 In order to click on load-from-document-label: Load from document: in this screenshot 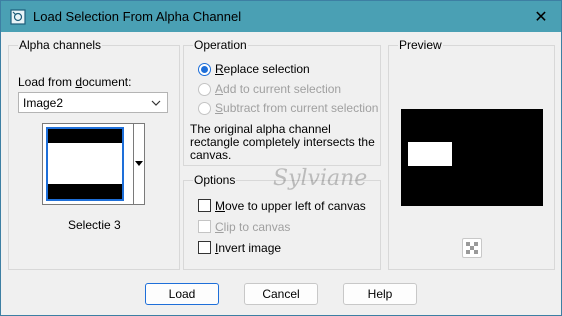, I will do `click(75, 82)`.